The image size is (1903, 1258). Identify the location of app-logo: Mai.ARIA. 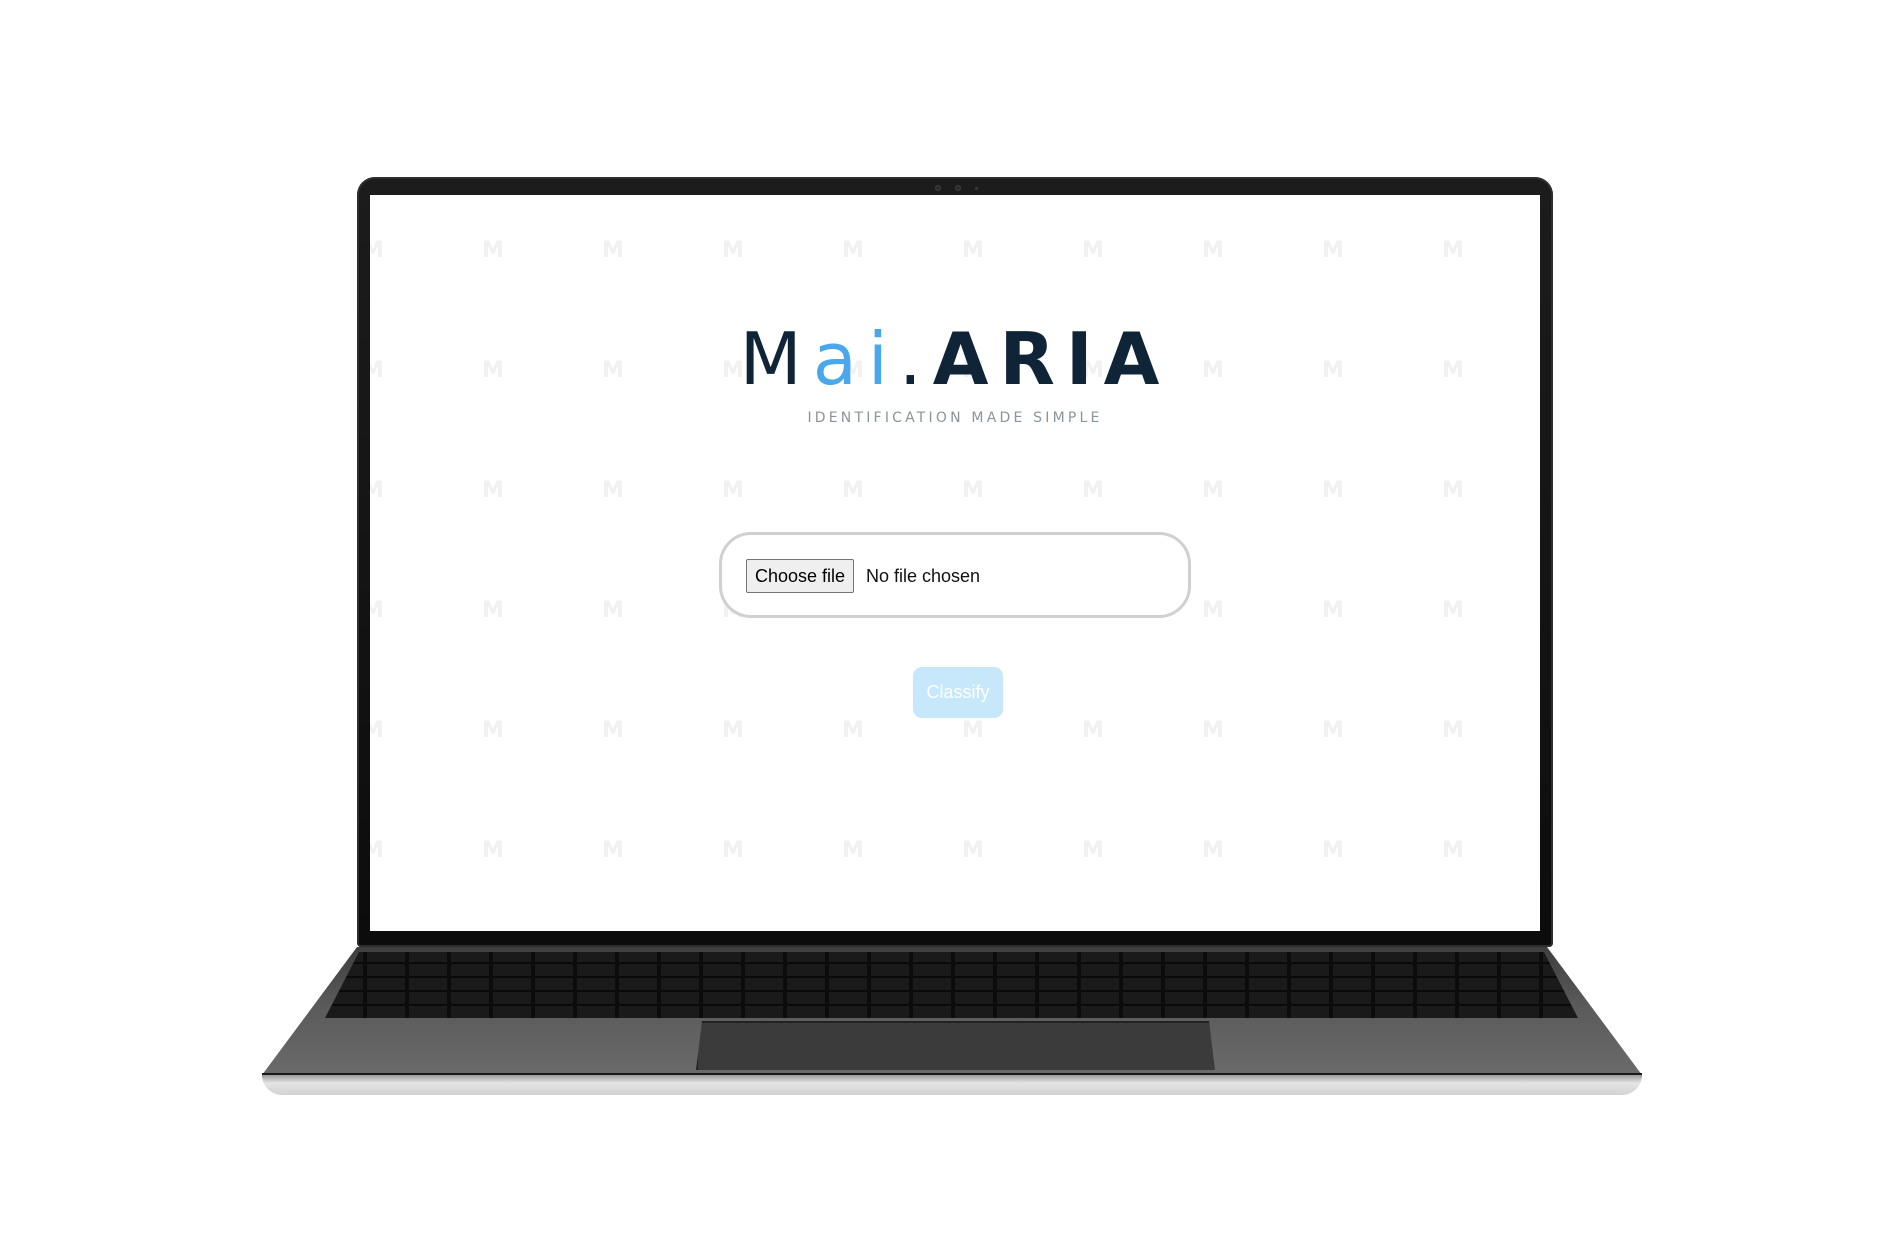
(955, 359).